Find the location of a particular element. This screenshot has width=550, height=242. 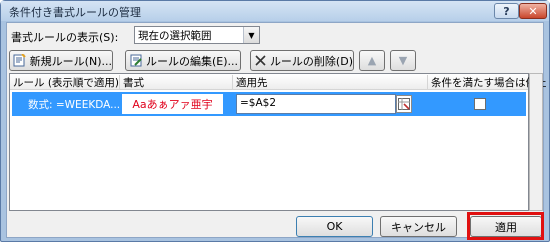

delete-rule-label: ルールの削除(D) is located at coordinates (311, 61).